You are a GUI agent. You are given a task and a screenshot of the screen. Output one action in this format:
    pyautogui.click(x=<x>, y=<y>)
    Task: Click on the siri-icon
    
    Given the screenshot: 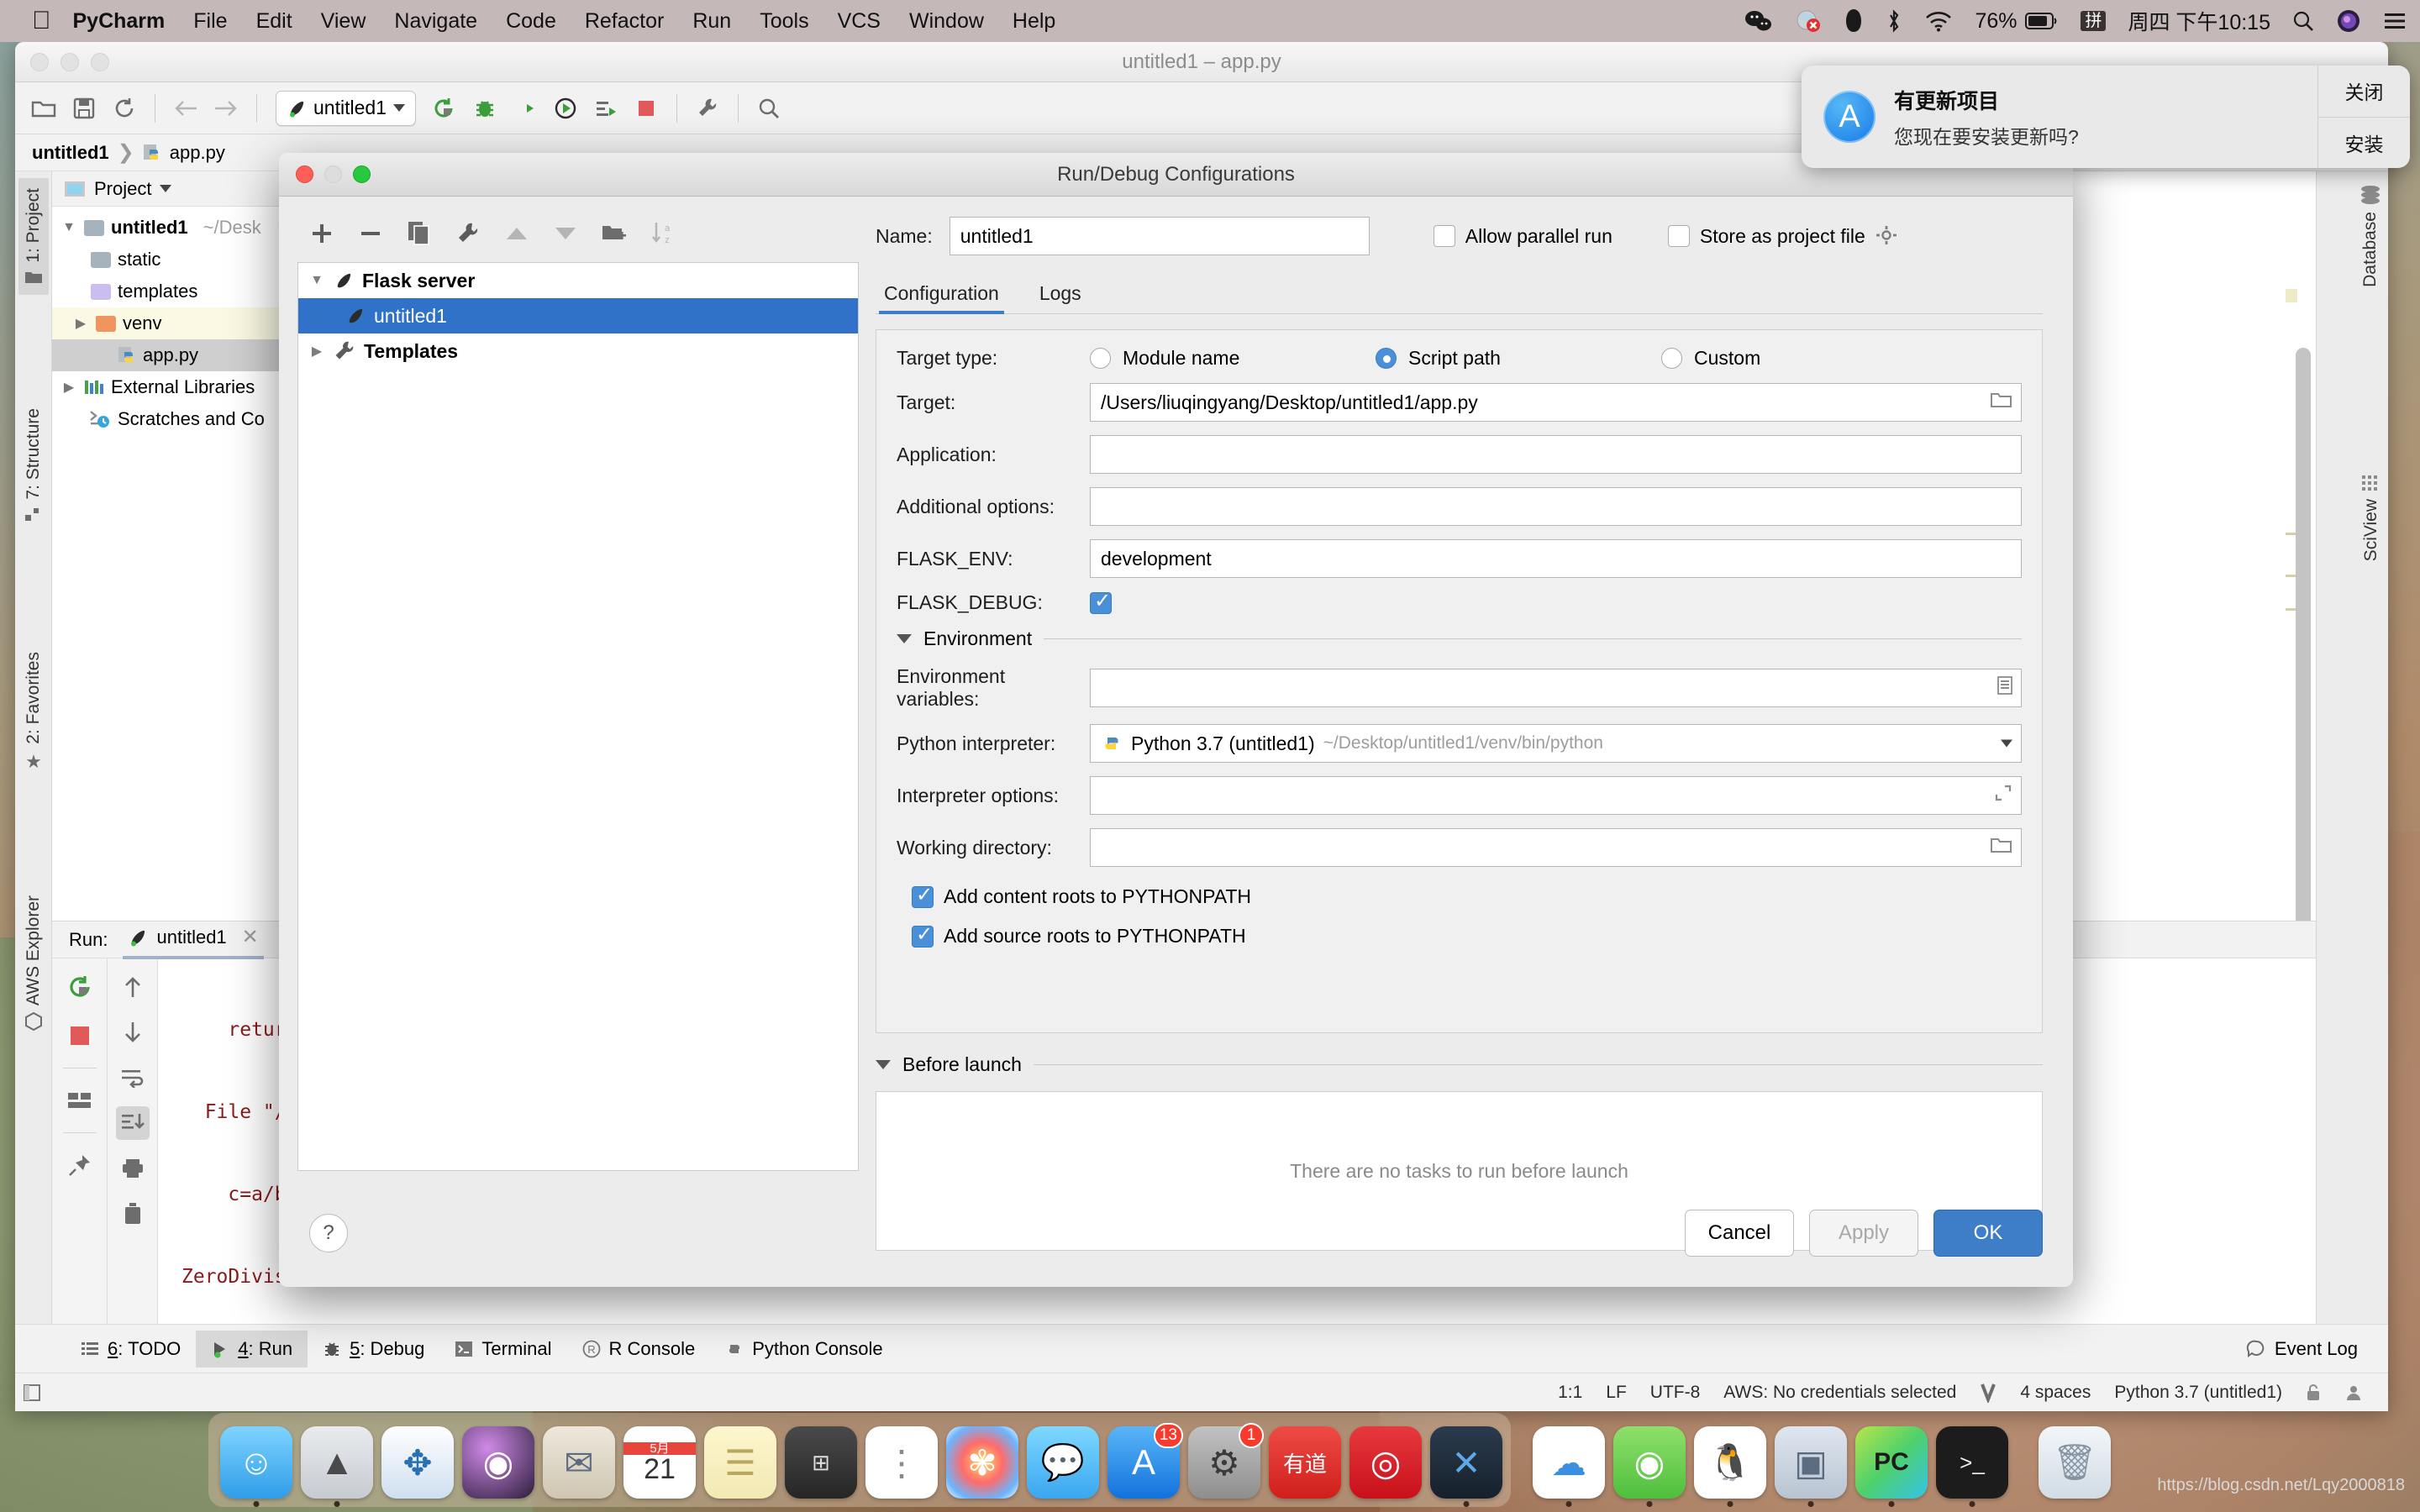 What is the action you would take?
    pyautogui.click(x=2348, y=21)
    